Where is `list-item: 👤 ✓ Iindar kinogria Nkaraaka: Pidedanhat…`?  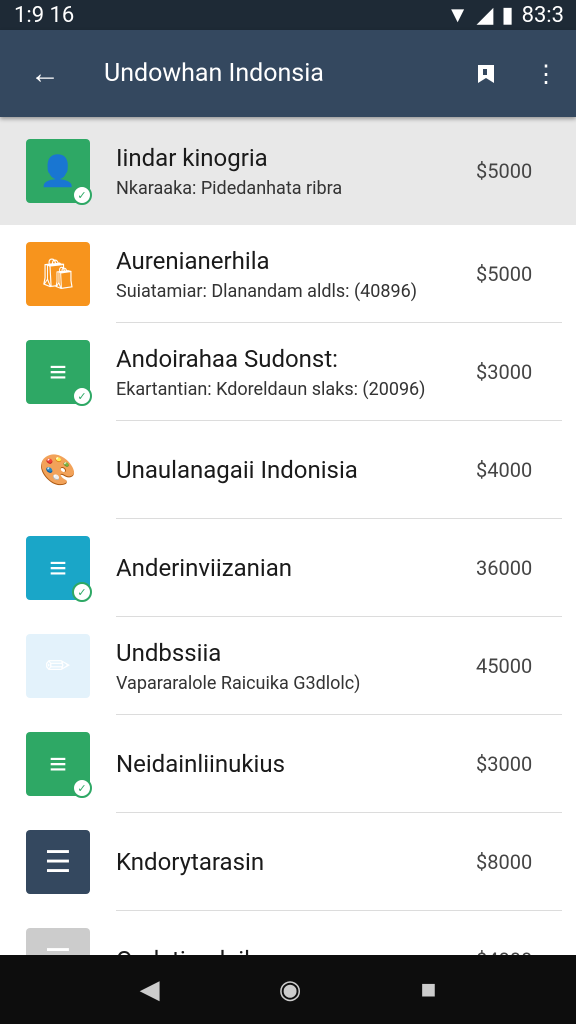 list-item: 👤 ✓ Iindar kinogria Nkaraaka: Pidedanhat… is located at coordinates (288, 171).